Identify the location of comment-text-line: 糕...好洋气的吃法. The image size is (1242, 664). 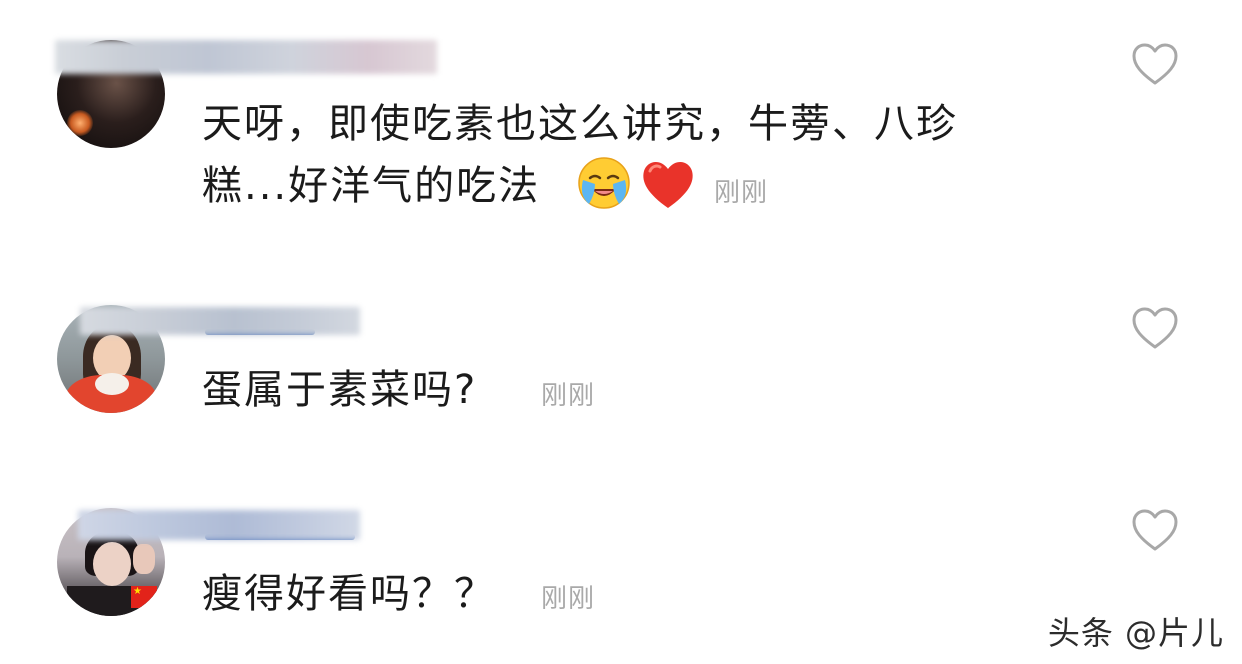
(371, 186).